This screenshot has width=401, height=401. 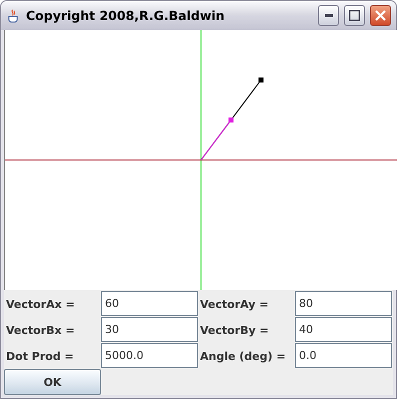 I want to click on minimize-button, so click(x=328, y=15).